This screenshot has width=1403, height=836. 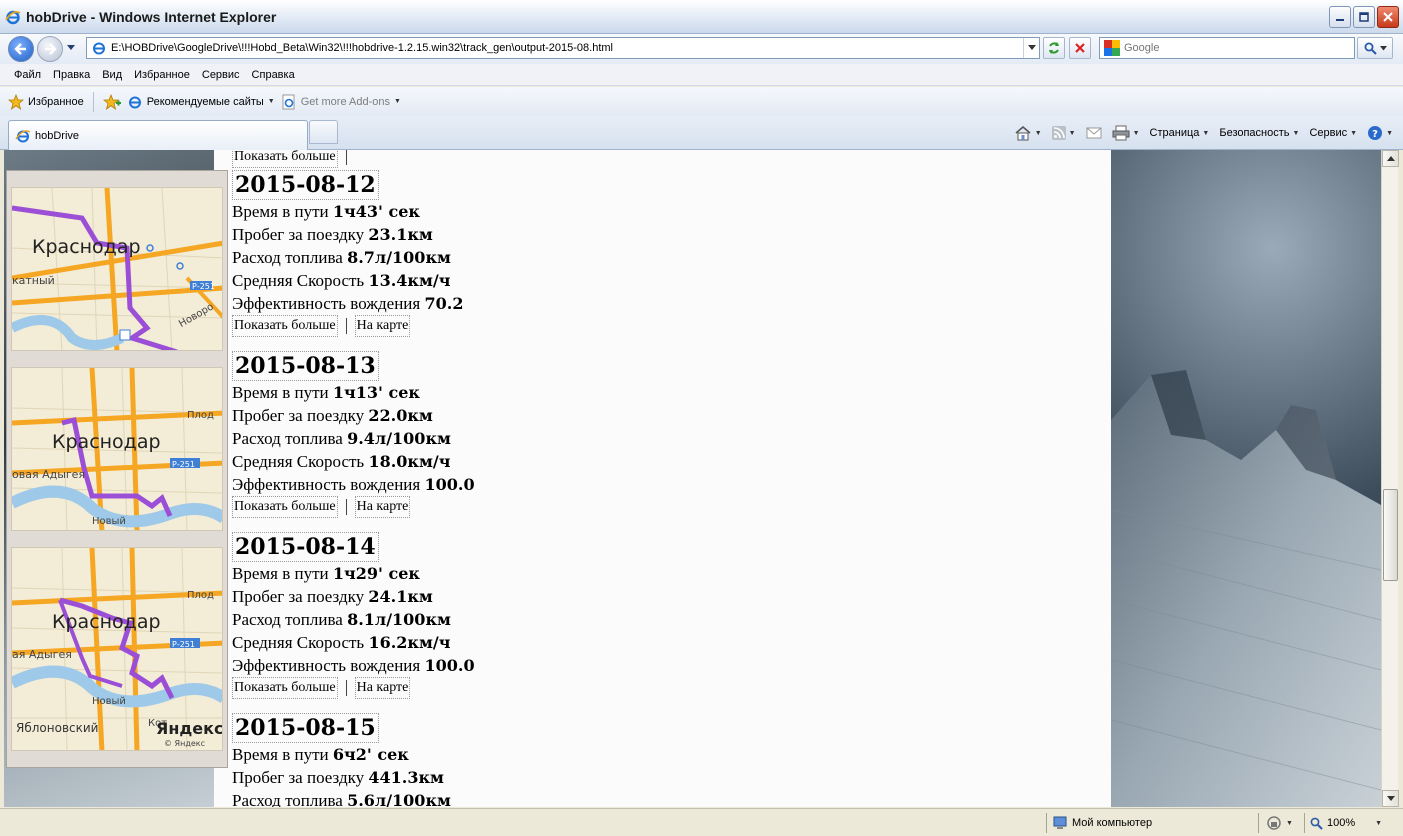 I want to click on map-city-label: Краснодар, so click(x=106, y=622).